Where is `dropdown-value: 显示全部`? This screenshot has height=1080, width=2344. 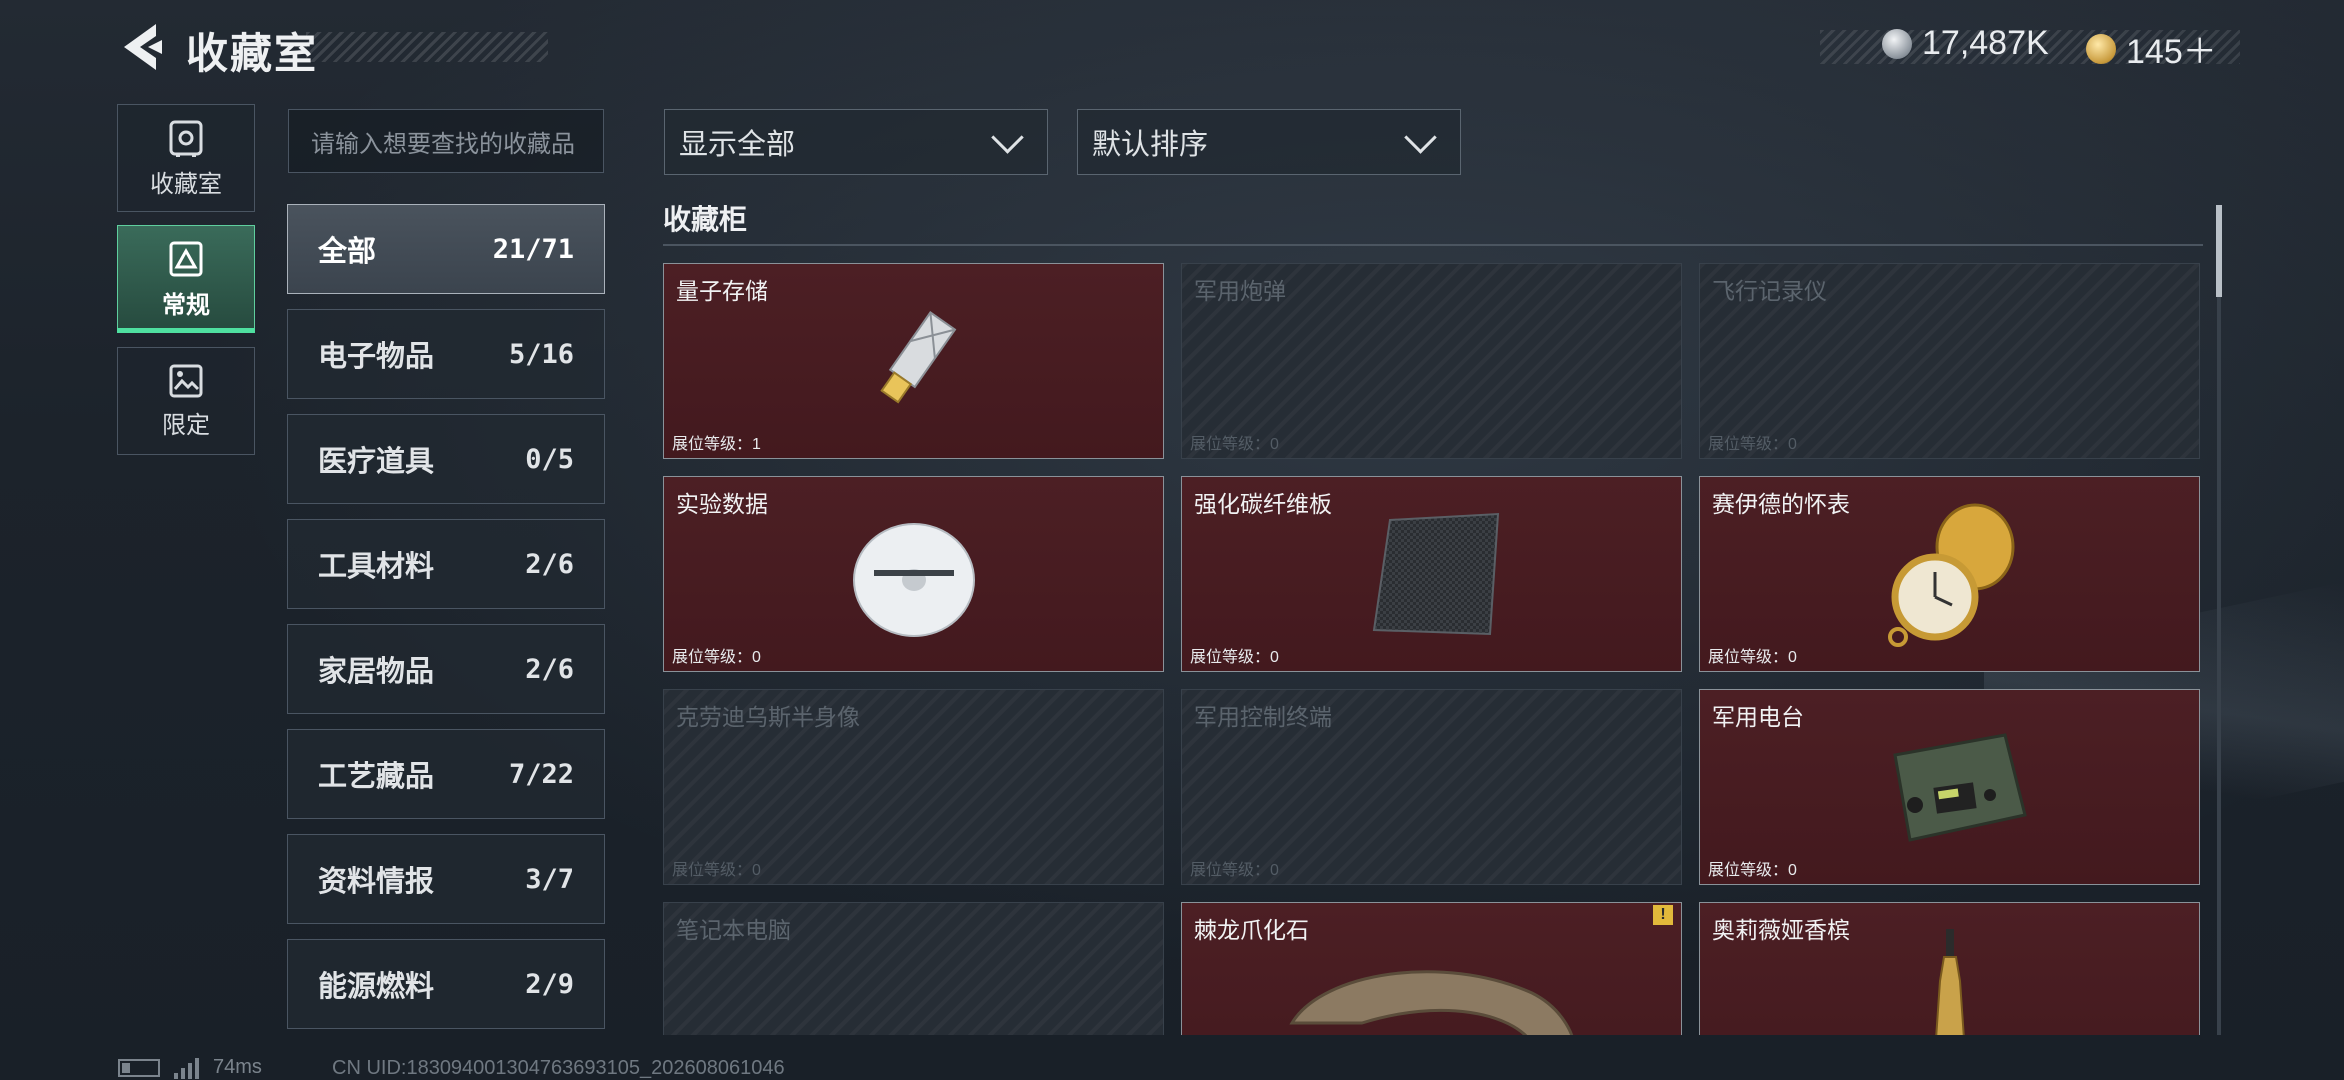
dropdown-value: 显示全部 is located at coordinates (737, 145).